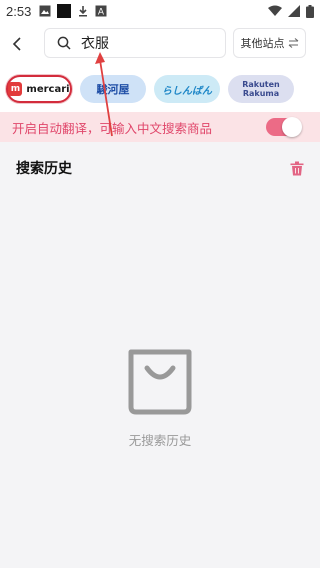 Image resolution: width=320 pixels, height=568 pixels. I want to click on download-icon, so click(83, 11).